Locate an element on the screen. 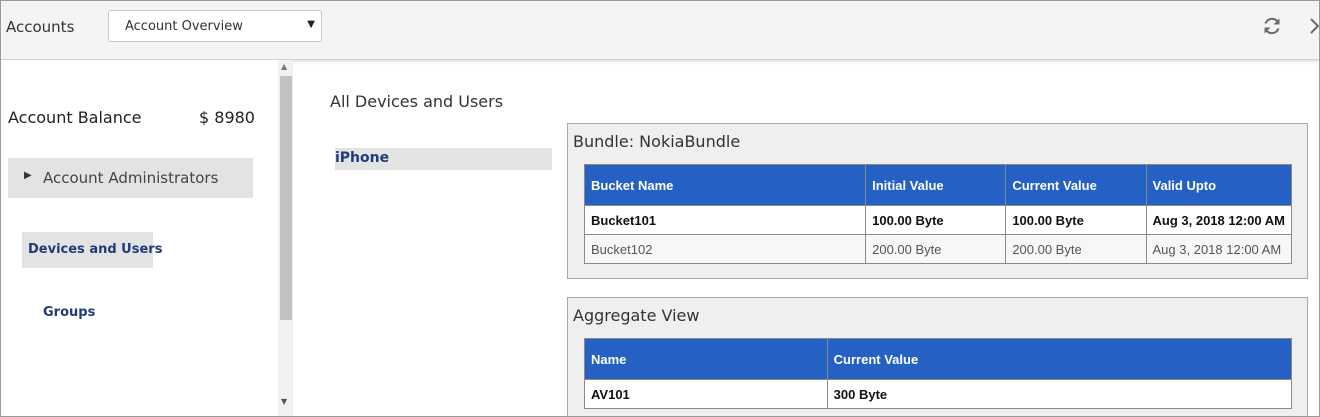 Image resolution: width=1320 pixels, height=417 pixels. account-balance-value: $ 8980 is located at coordinates (227, 117).